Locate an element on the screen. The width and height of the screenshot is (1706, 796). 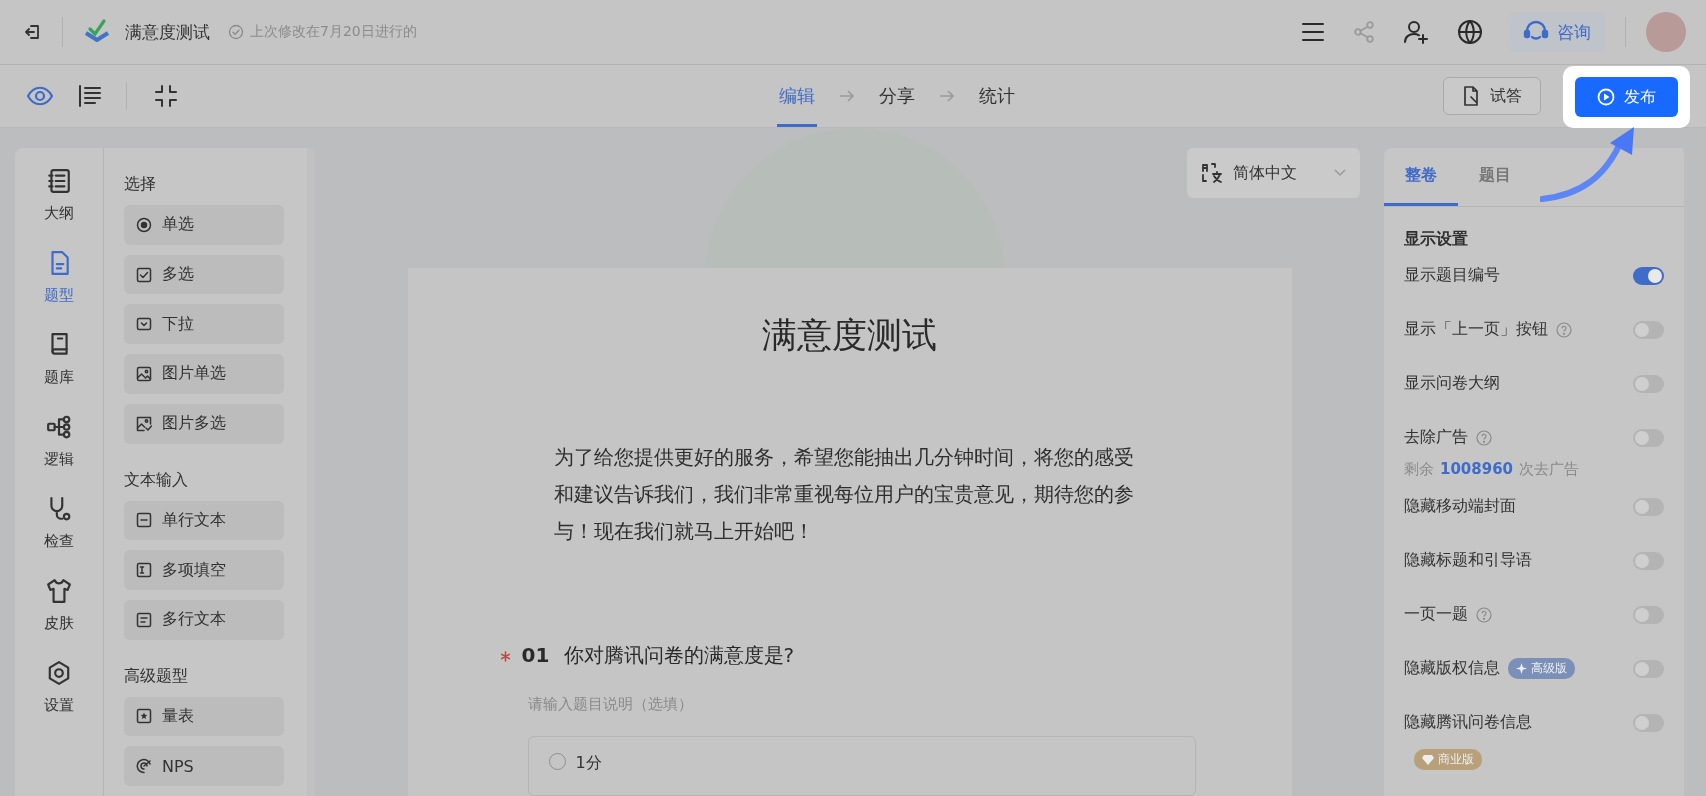
check-circle-icon is located at coordinates (236, 32).